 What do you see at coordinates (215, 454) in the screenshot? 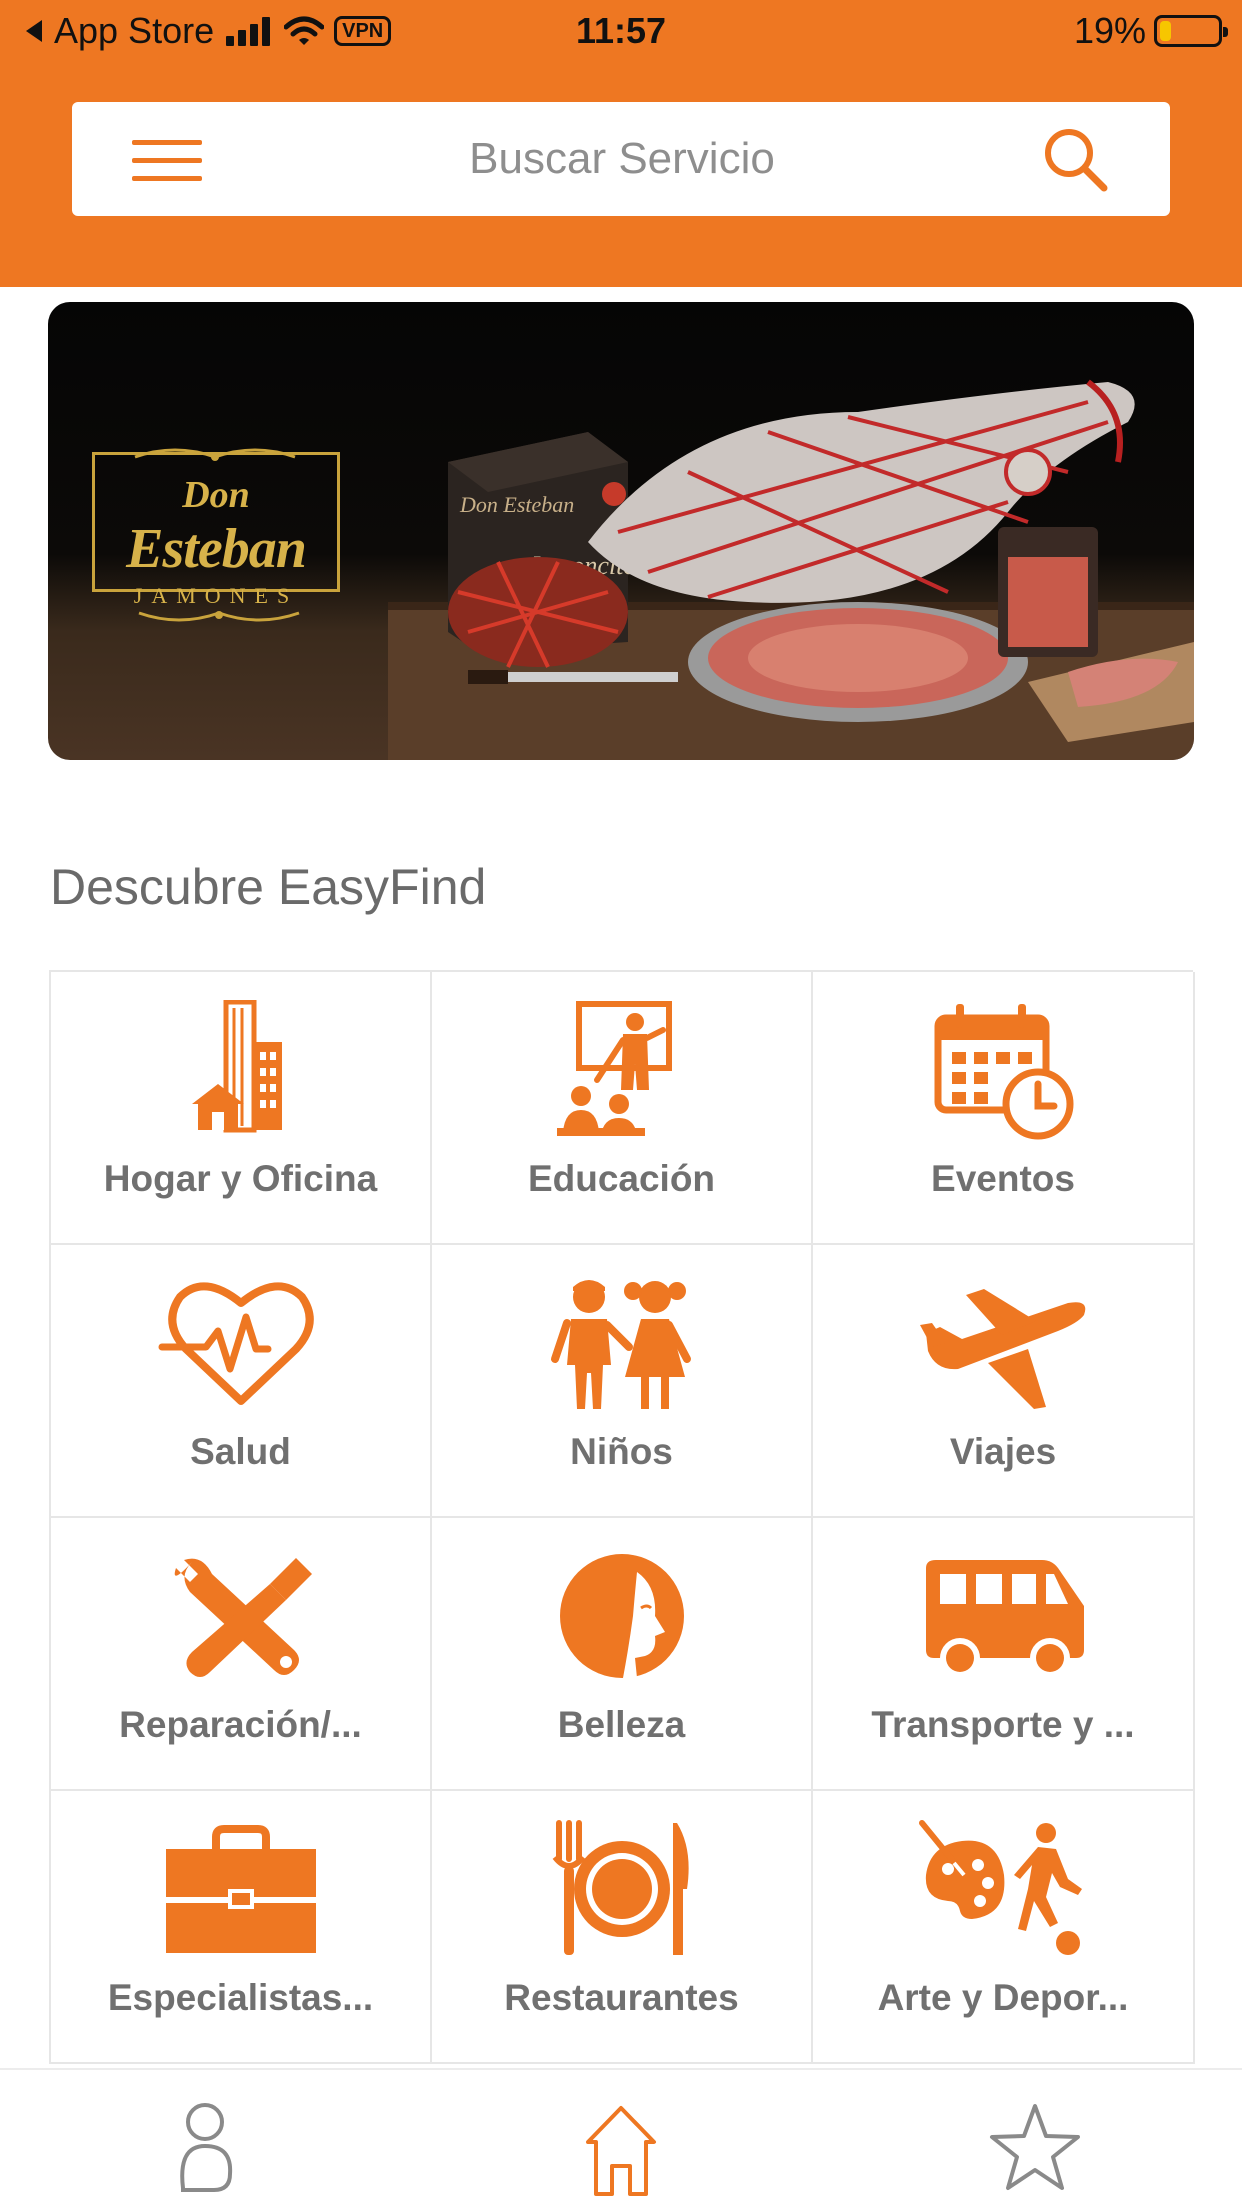
I see `ornament-top-icon` at bounding box center [215, 454].